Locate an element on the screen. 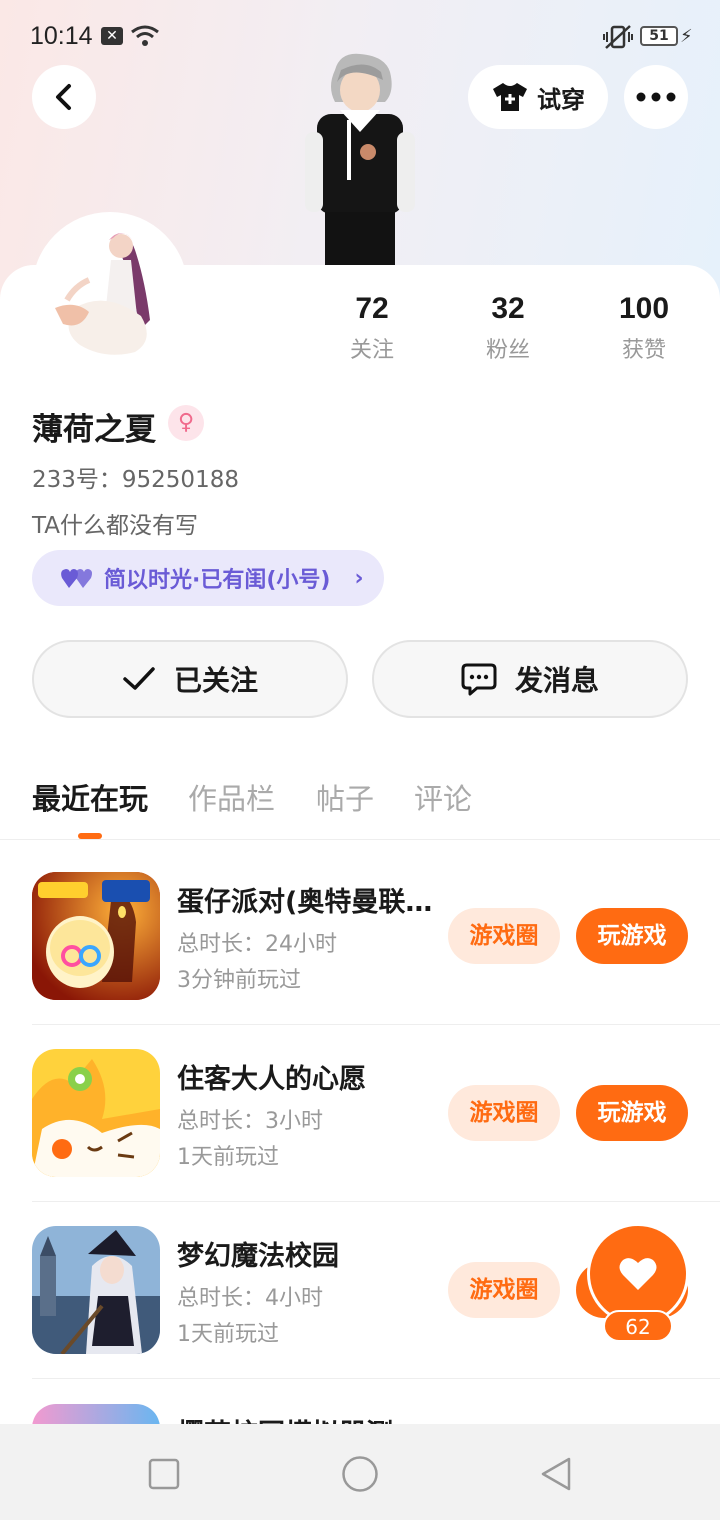  try-on-button: 试穿 is located at coordinates (538, 97).